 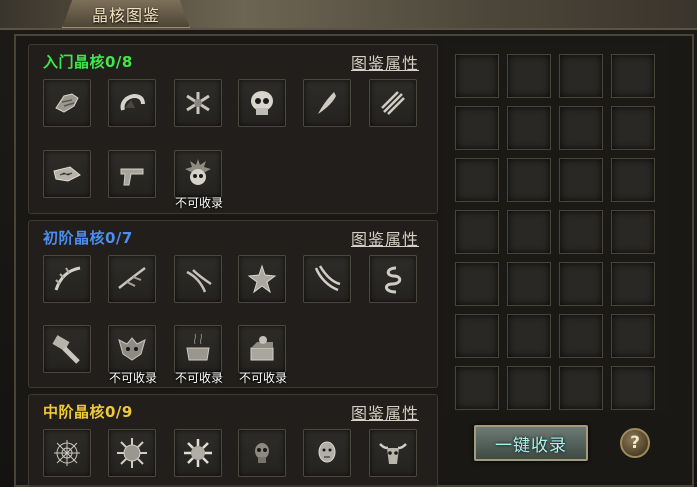 I want to click on fang-icon, so click(x=327, y=103).